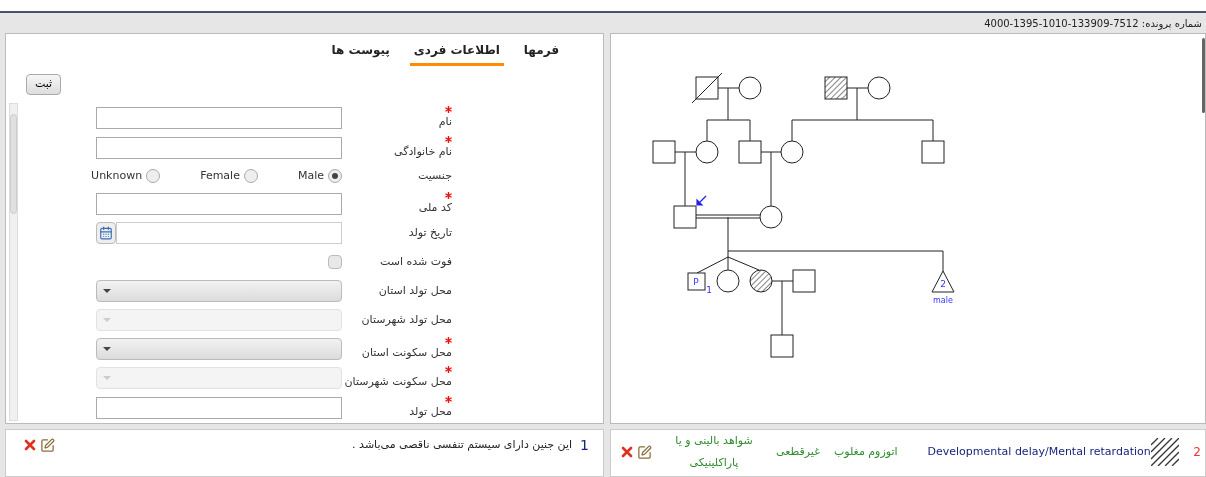 This screenshot has width=1206, height=477. I want to click on field-label: محل سکونت شهرستان, so click(398, 382).